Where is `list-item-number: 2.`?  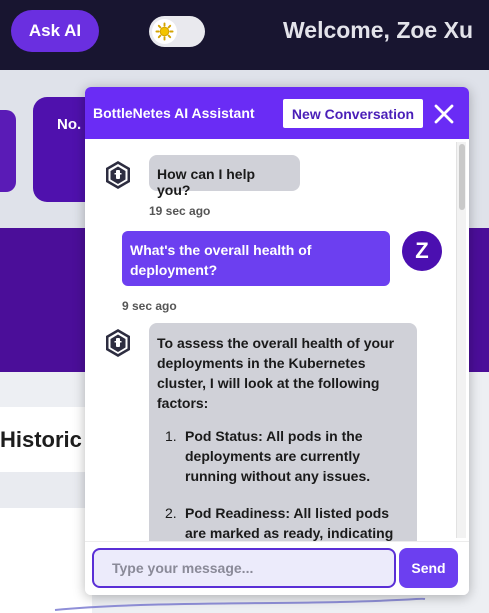 list-item-number: 2. is located at coordinates (171, 513).